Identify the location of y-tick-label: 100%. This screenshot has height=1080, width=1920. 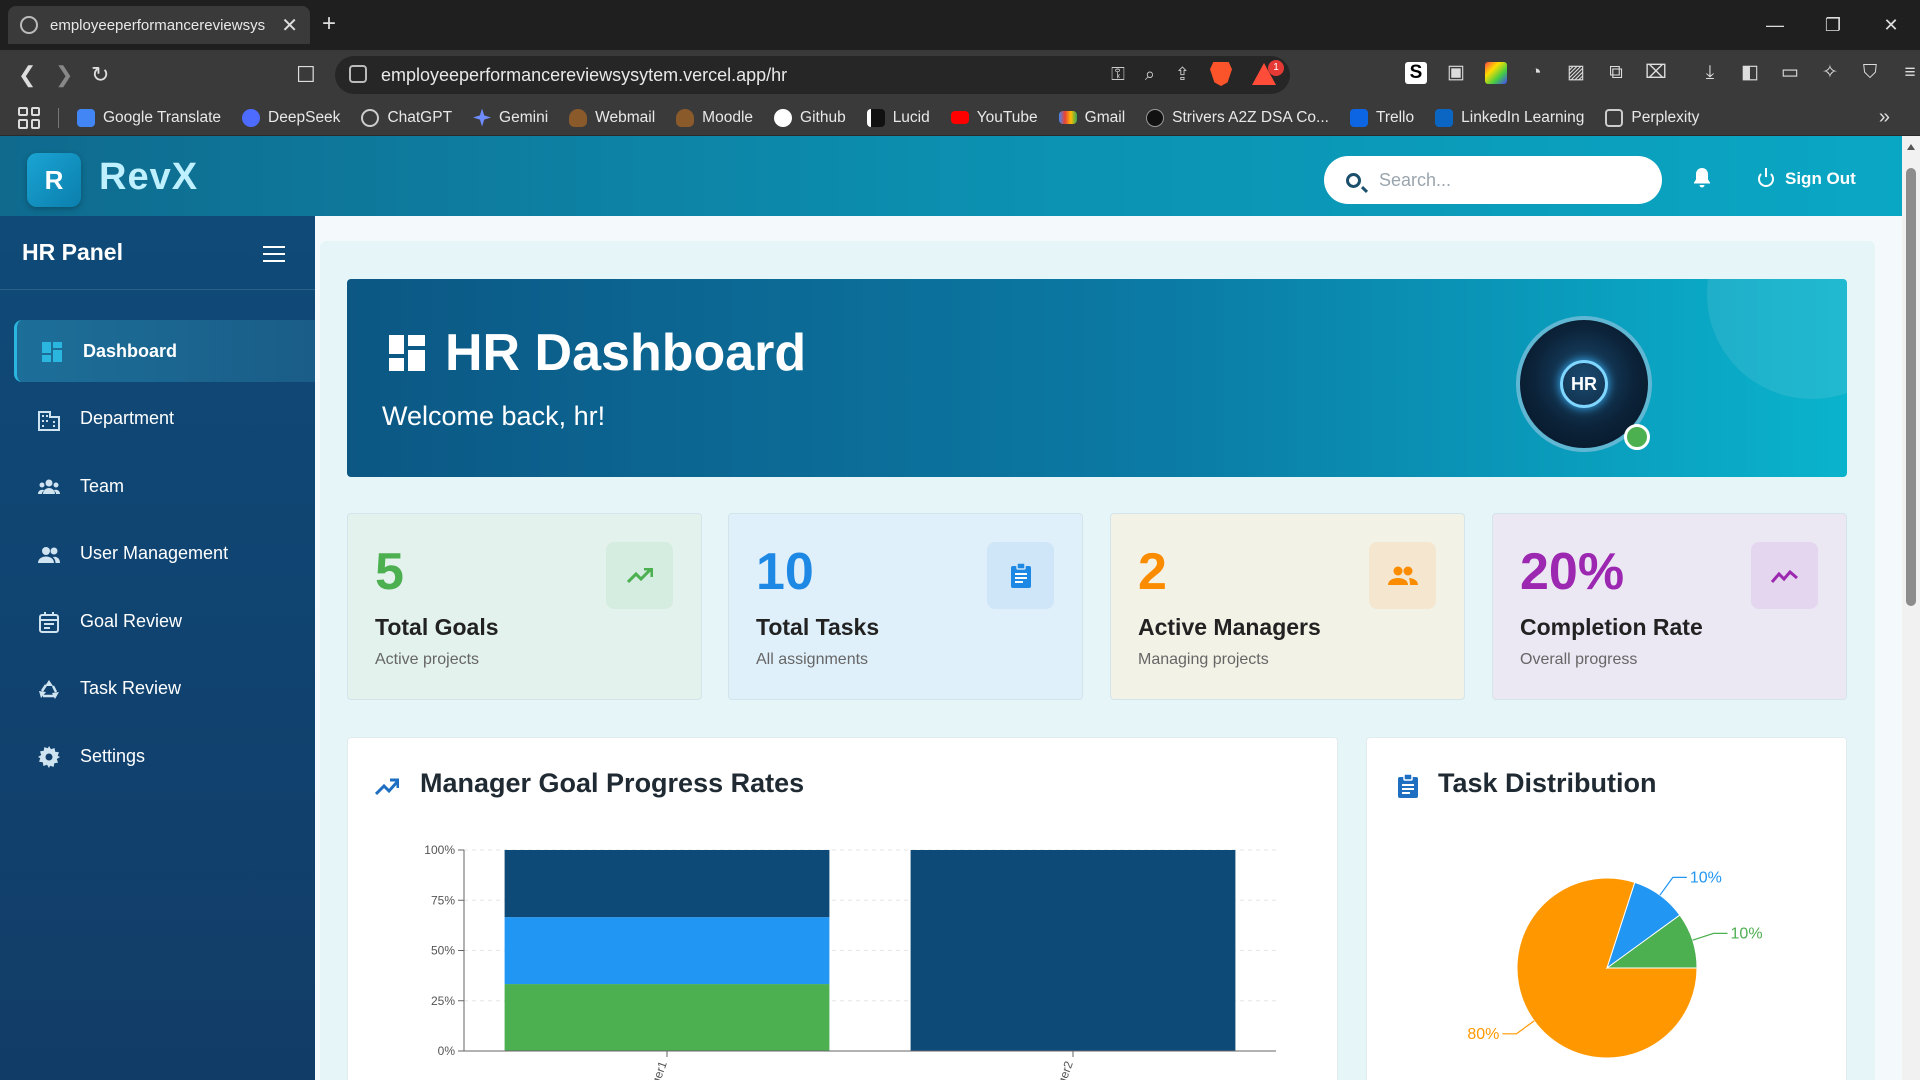
(439, 850).